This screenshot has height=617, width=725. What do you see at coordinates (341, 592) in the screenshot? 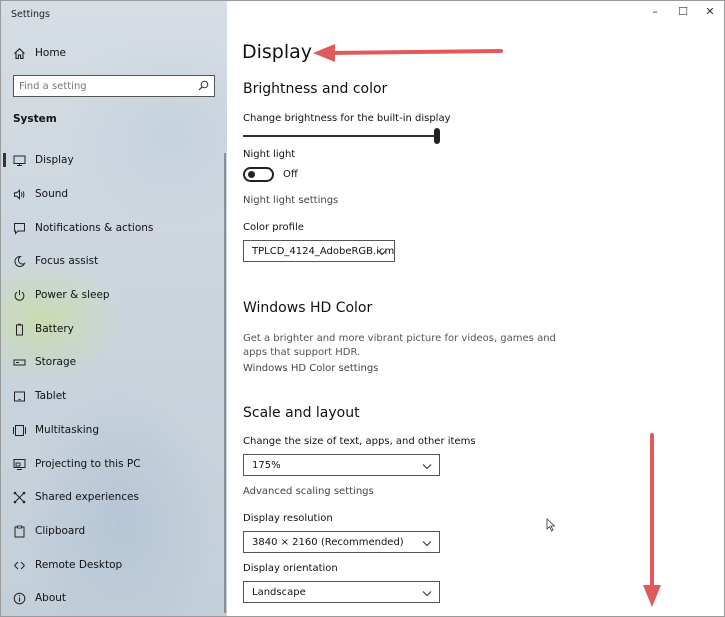
I see `orientation-dropdown: Landscape` at bounding box center [341, 592].